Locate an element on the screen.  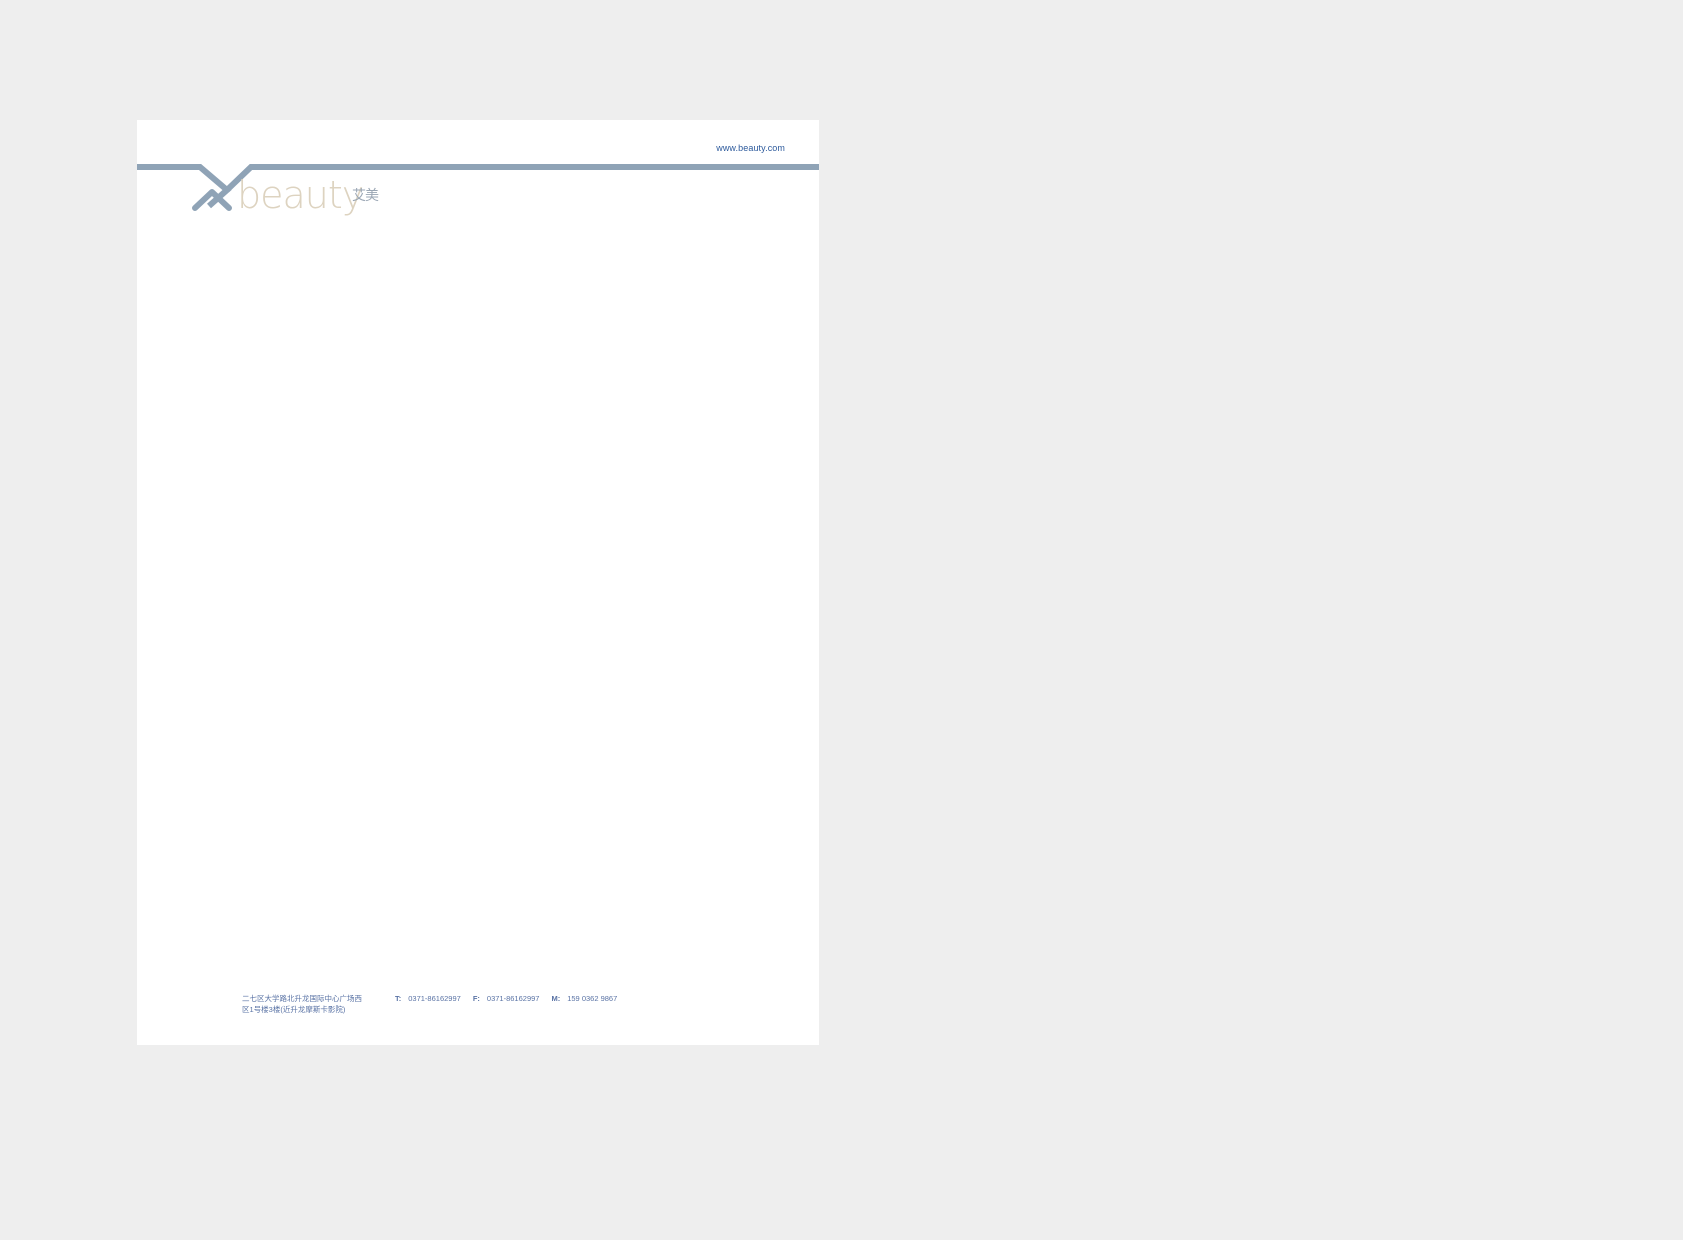
phone-number: 0371-86162997 is located at coordinates (434, 998).